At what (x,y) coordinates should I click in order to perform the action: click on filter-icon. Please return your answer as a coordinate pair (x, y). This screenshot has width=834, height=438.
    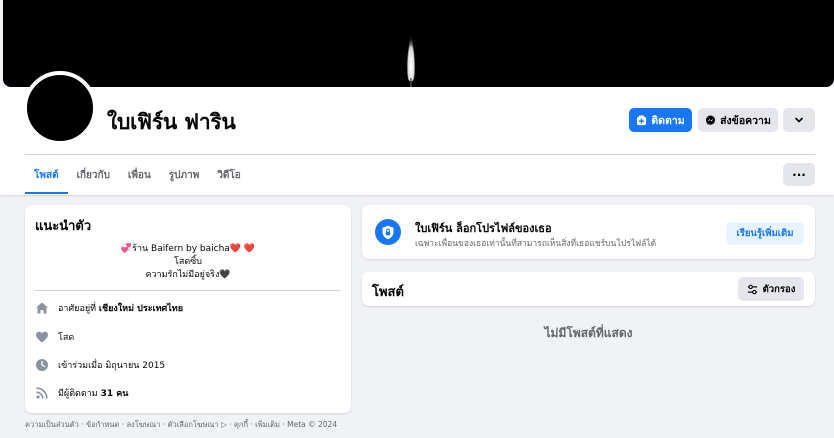
    Looking at the image, I should click on (752, 289).